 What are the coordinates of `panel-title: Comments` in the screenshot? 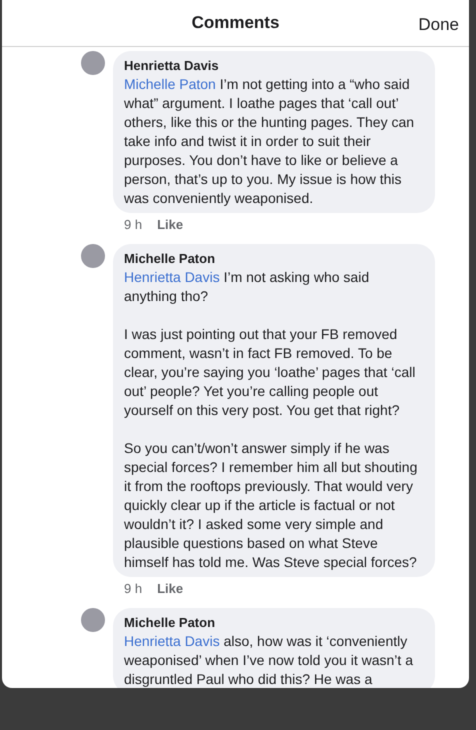 It's located at (236, 23).